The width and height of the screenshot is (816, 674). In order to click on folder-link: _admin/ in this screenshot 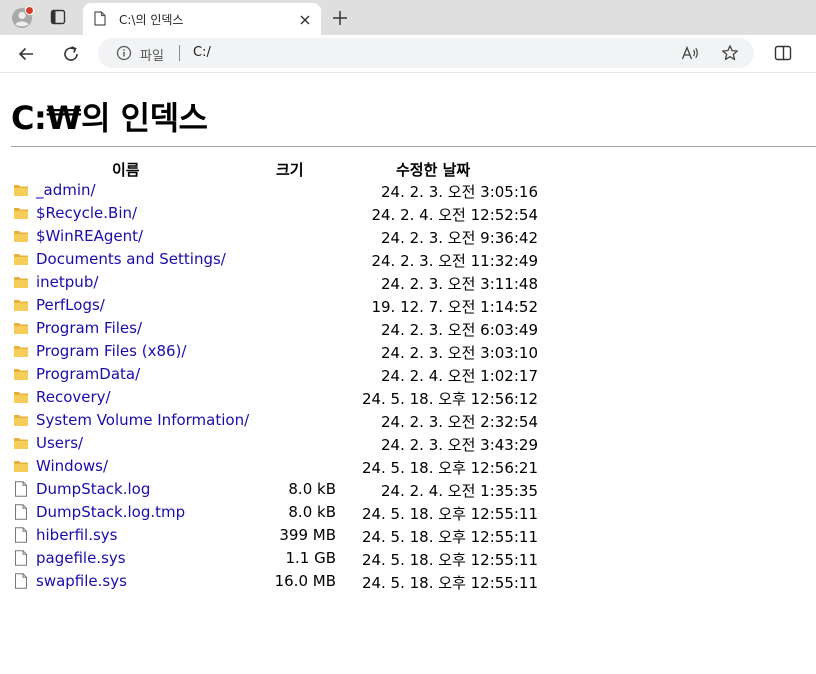, I will do `click(66, 190)`.